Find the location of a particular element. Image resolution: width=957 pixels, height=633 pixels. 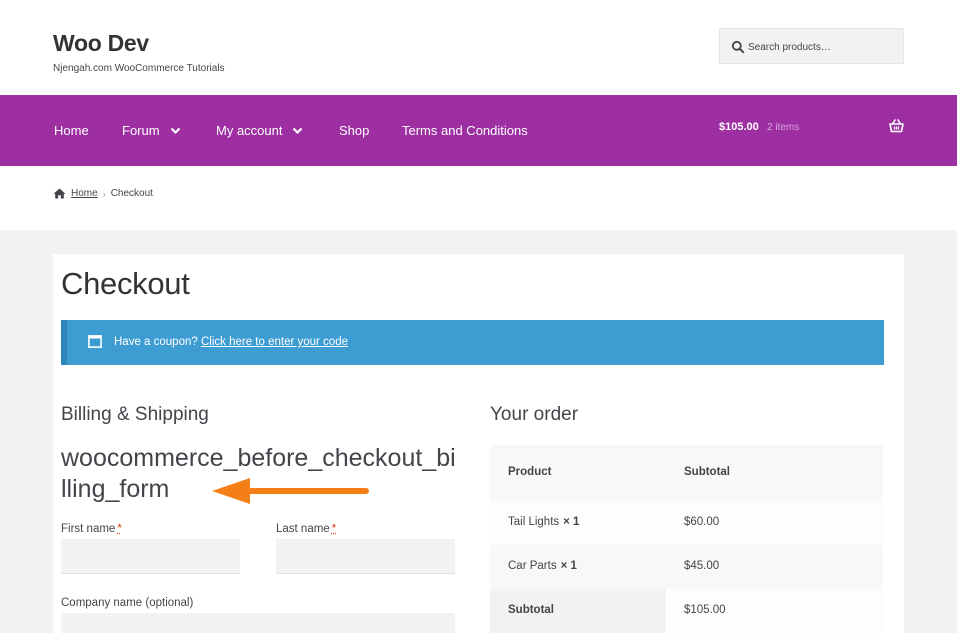

column-header-subtotal: Subtotal is located at coordinates (707, 472).